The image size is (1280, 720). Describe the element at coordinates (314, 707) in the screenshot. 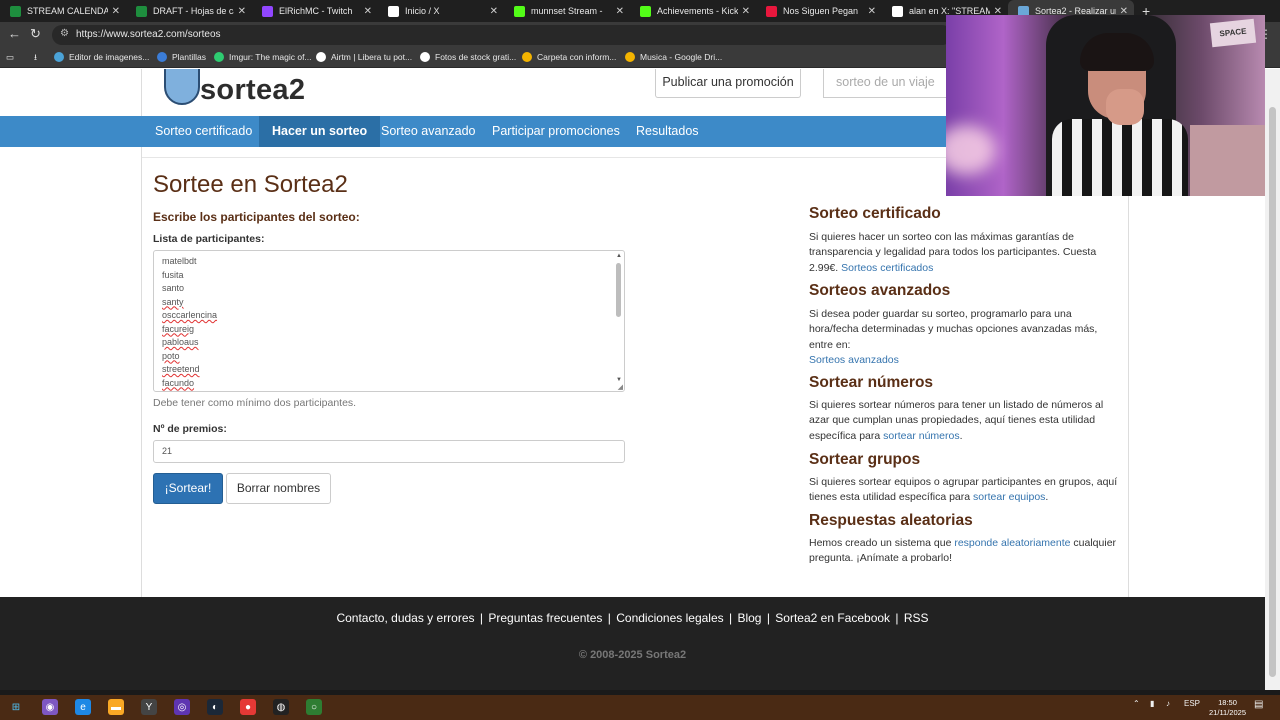

I see `app-icon: ○` at that location.